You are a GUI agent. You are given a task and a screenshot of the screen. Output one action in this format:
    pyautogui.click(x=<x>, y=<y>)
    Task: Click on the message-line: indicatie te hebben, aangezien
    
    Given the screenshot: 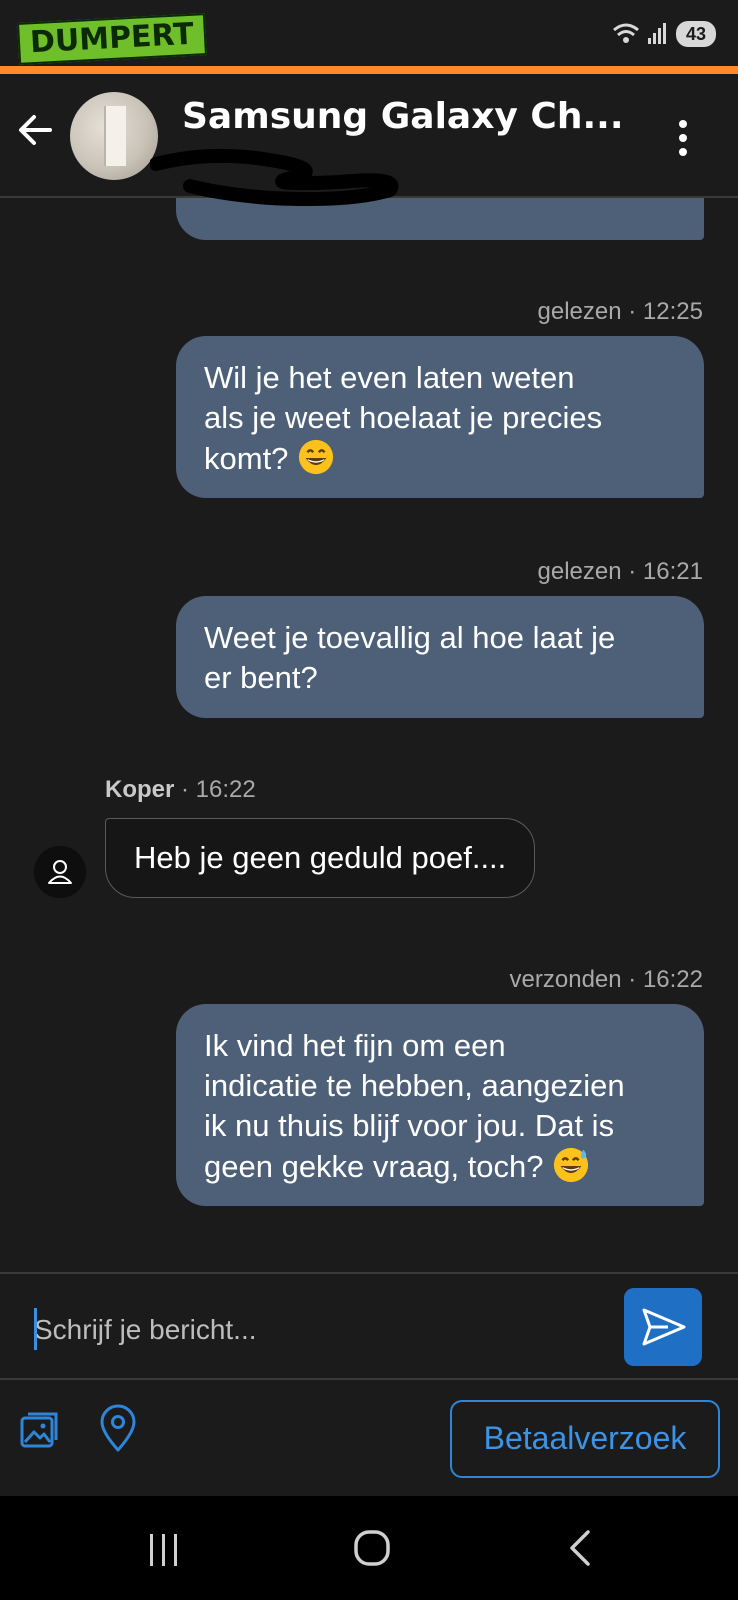 What is the action you would take?
    pyautogui.click(x=414, y=1085)
    